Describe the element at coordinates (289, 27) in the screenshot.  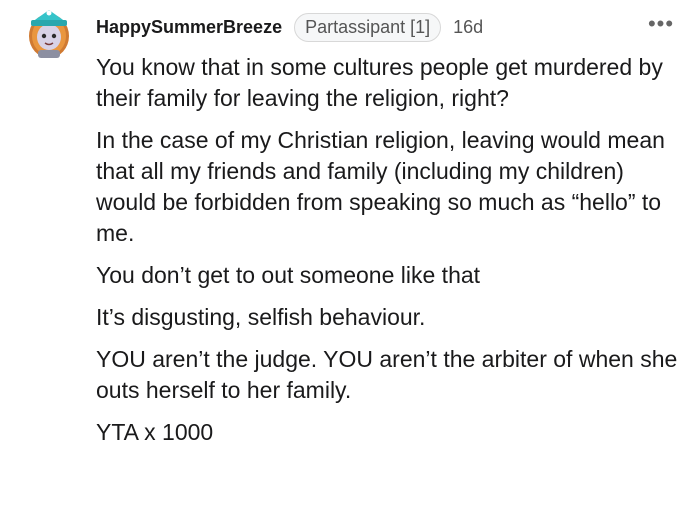
I see `comment-header: HappySummerBreeze Partassipant [1] 16d` at that location.